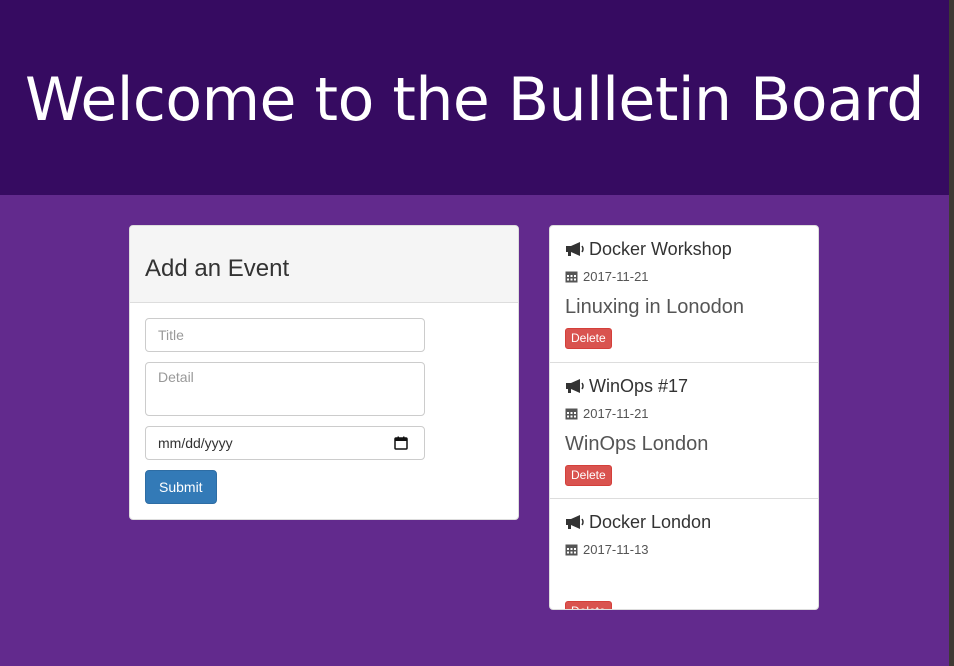 This screenshot has width=954, height=666. What do you see at coordinates (616, 549) in the screenshot?
I see `event-date: 2017-11-13` at bounding box center [616, 549].